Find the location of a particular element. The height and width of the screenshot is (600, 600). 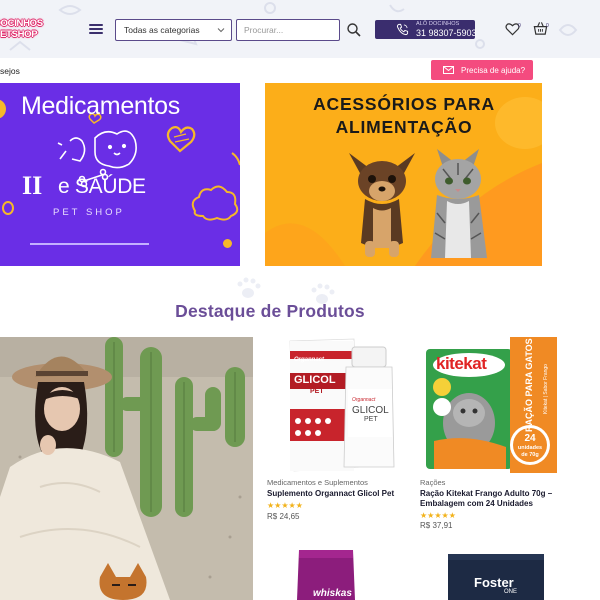

banner1-roman: II is located at coordinates (32, 185).